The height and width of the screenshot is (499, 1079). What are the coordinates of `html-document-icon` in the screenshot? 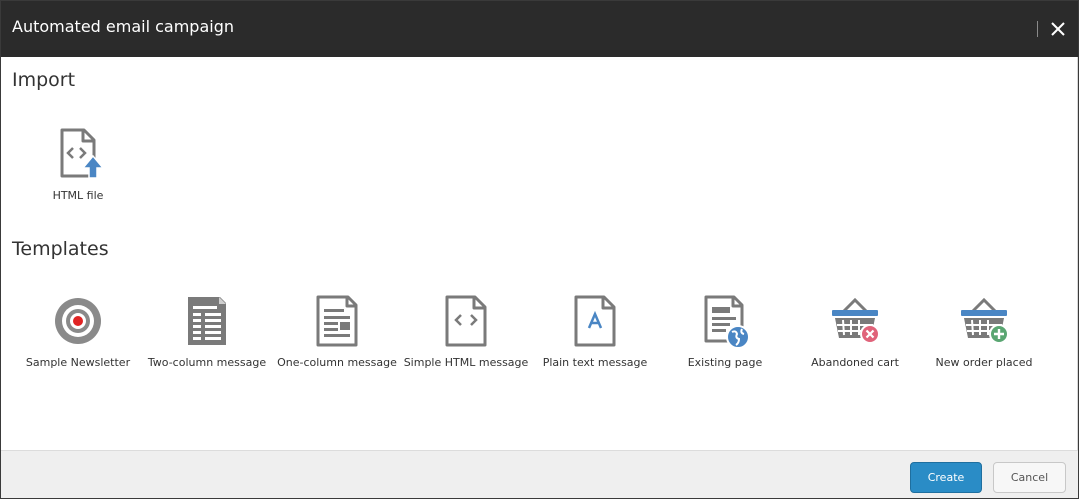 It's located at (466, 321).